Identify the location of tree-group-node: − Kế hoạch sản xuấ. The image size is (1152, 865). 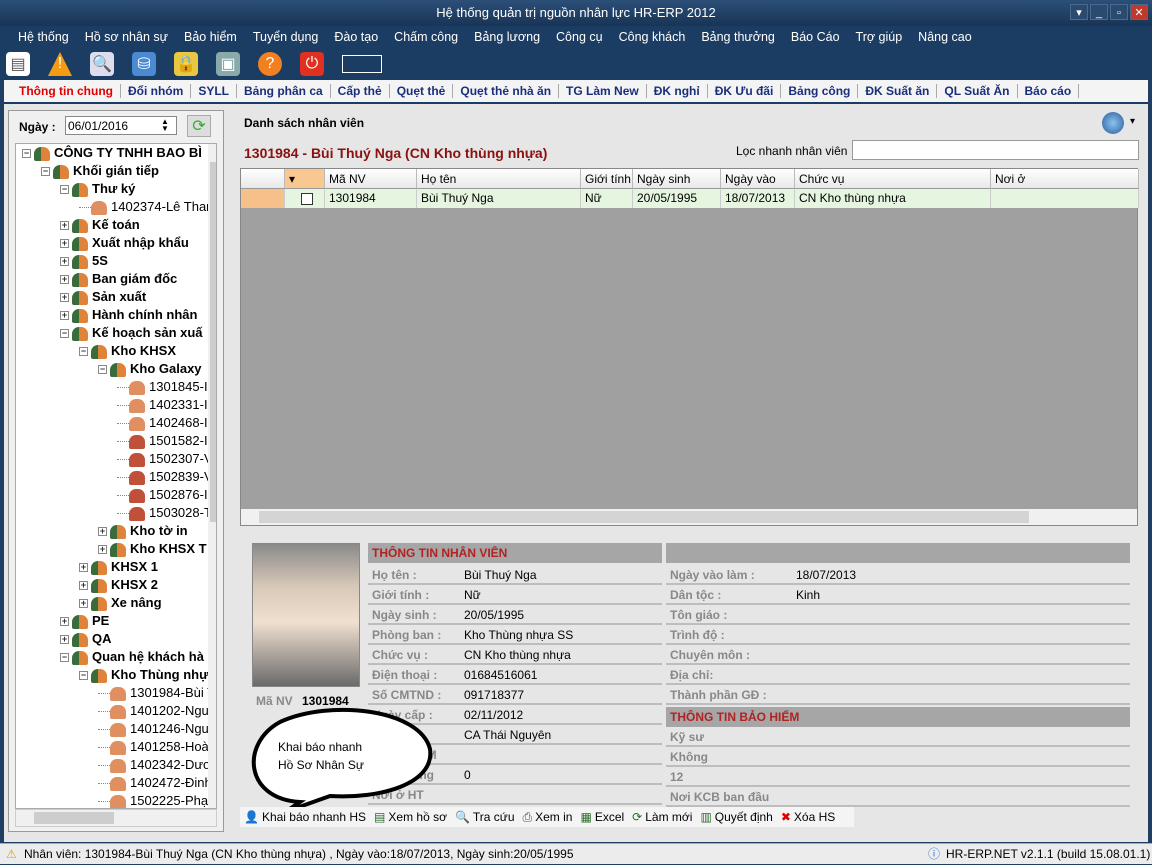
(131, 333).